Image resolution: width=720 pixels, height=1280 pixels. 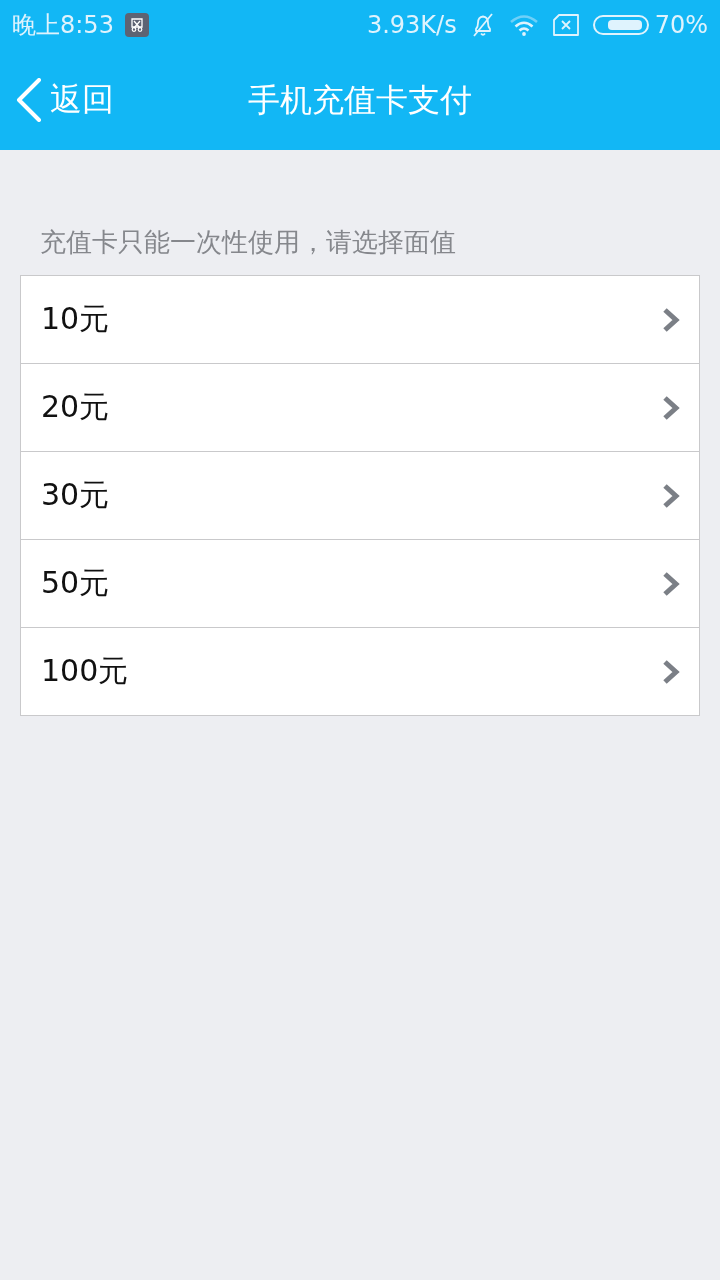 I want to click on hint-text: 充值卡只能一次性使用，请选择面值, so click(x=248, y=242).